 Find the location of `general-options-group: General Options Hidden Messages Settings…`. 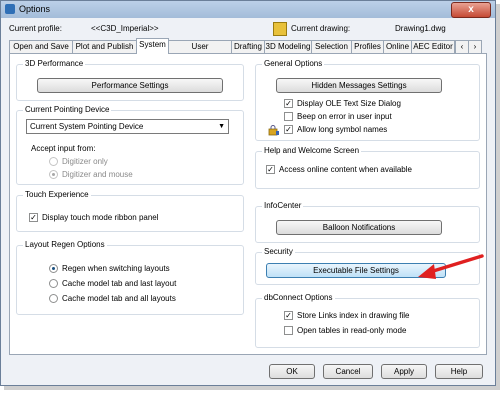

general-options-group: General Options Hidden Messages Settings… is located at coordinates (367, 100).